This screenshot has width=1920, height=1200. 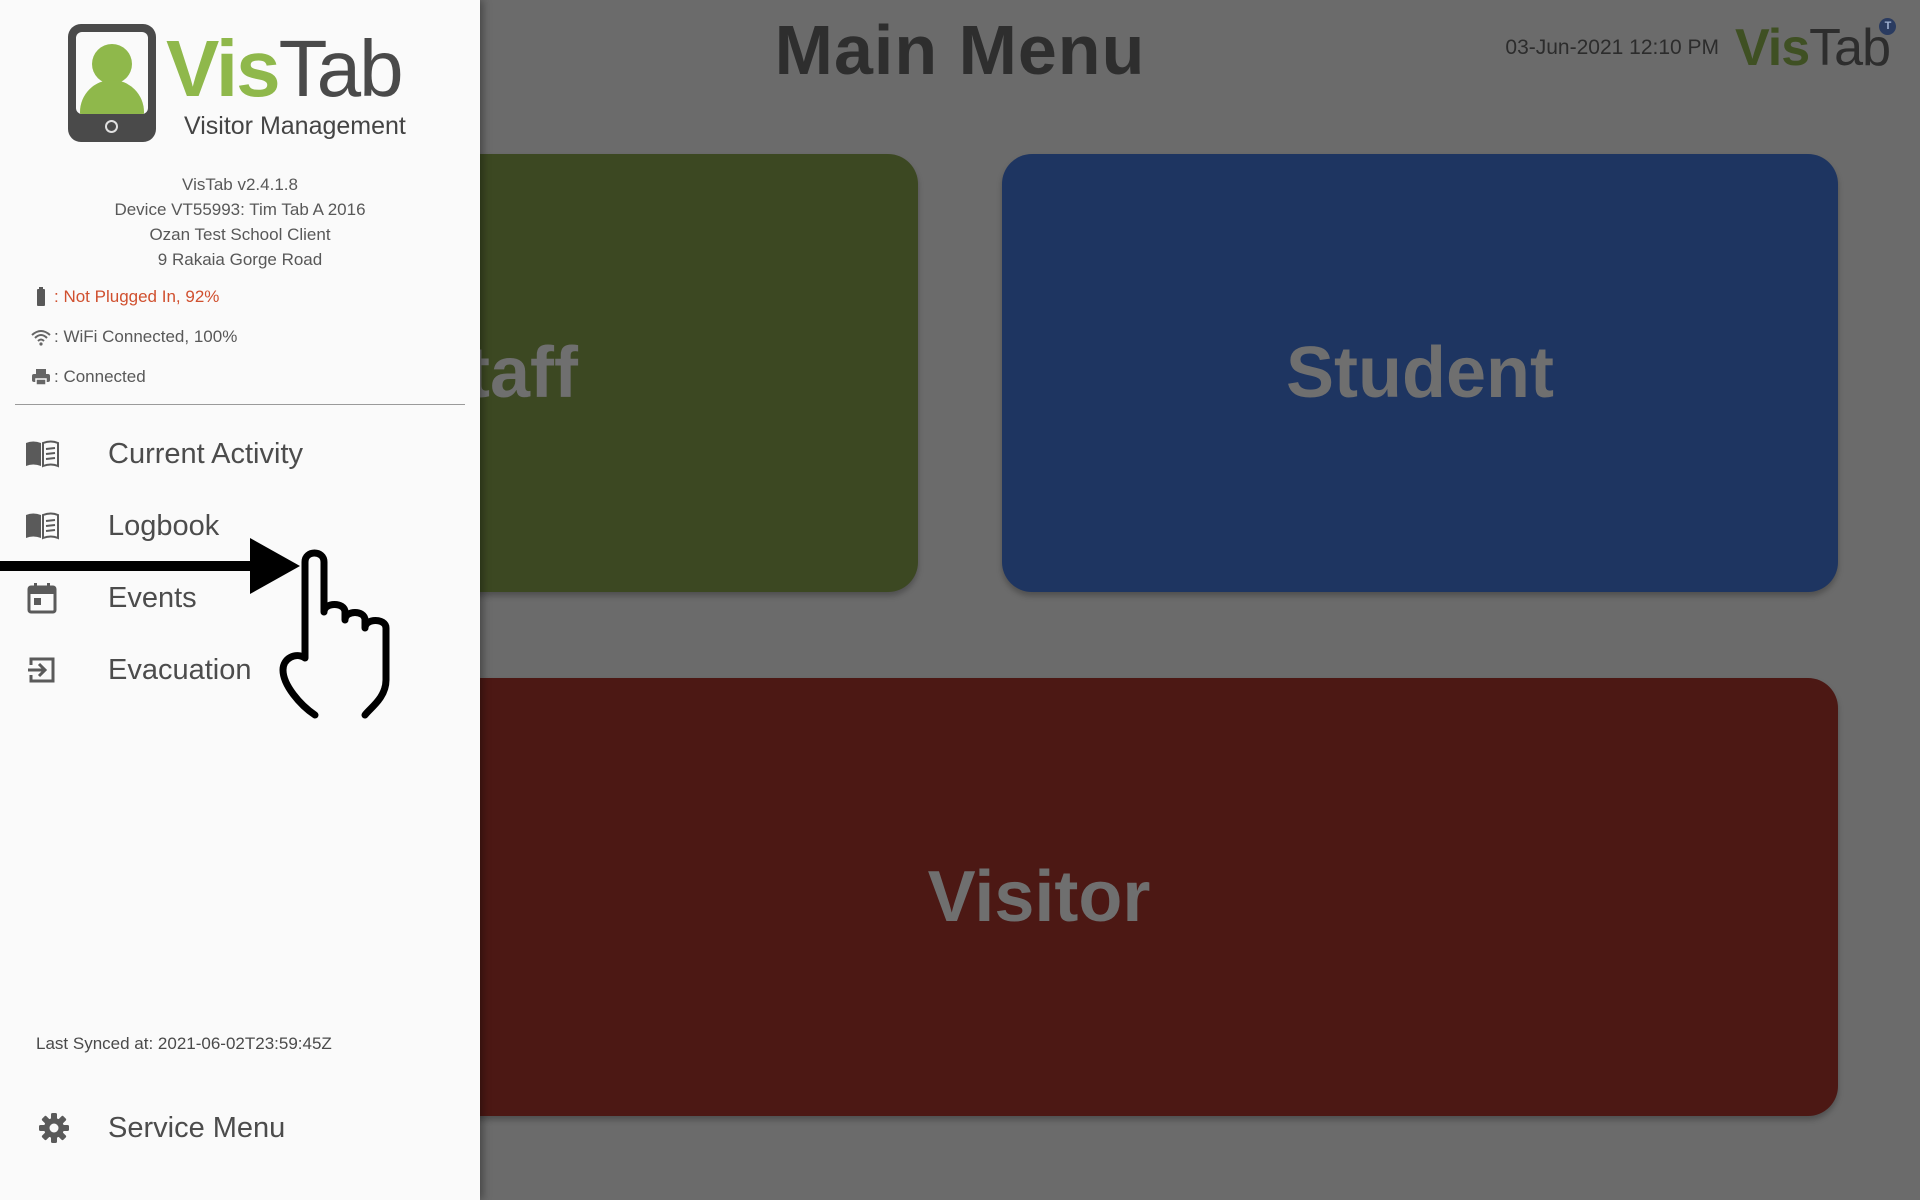 I want to click on pointing-hand-icon, so click(x=334, y=634).